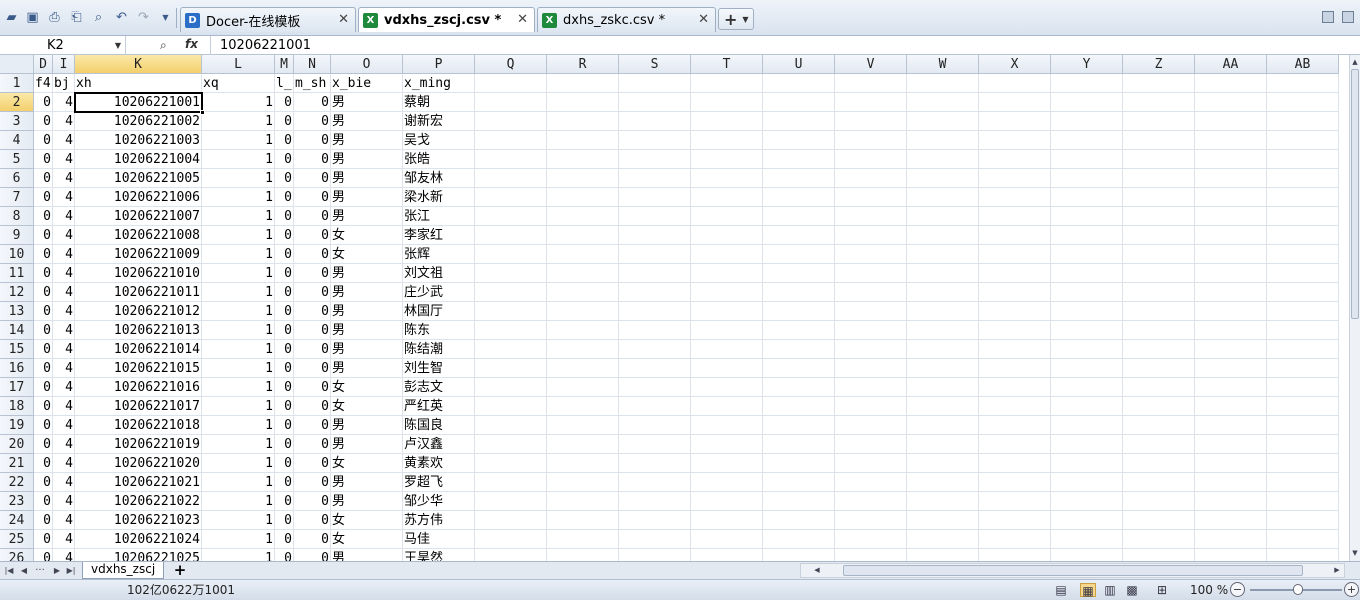 The width and height of the screenshot is (1360, 600). What do you see at coordinates (1087, 64) in the screenshot?
I see `column-header-y: Y` at bounding box center [1087, 64].